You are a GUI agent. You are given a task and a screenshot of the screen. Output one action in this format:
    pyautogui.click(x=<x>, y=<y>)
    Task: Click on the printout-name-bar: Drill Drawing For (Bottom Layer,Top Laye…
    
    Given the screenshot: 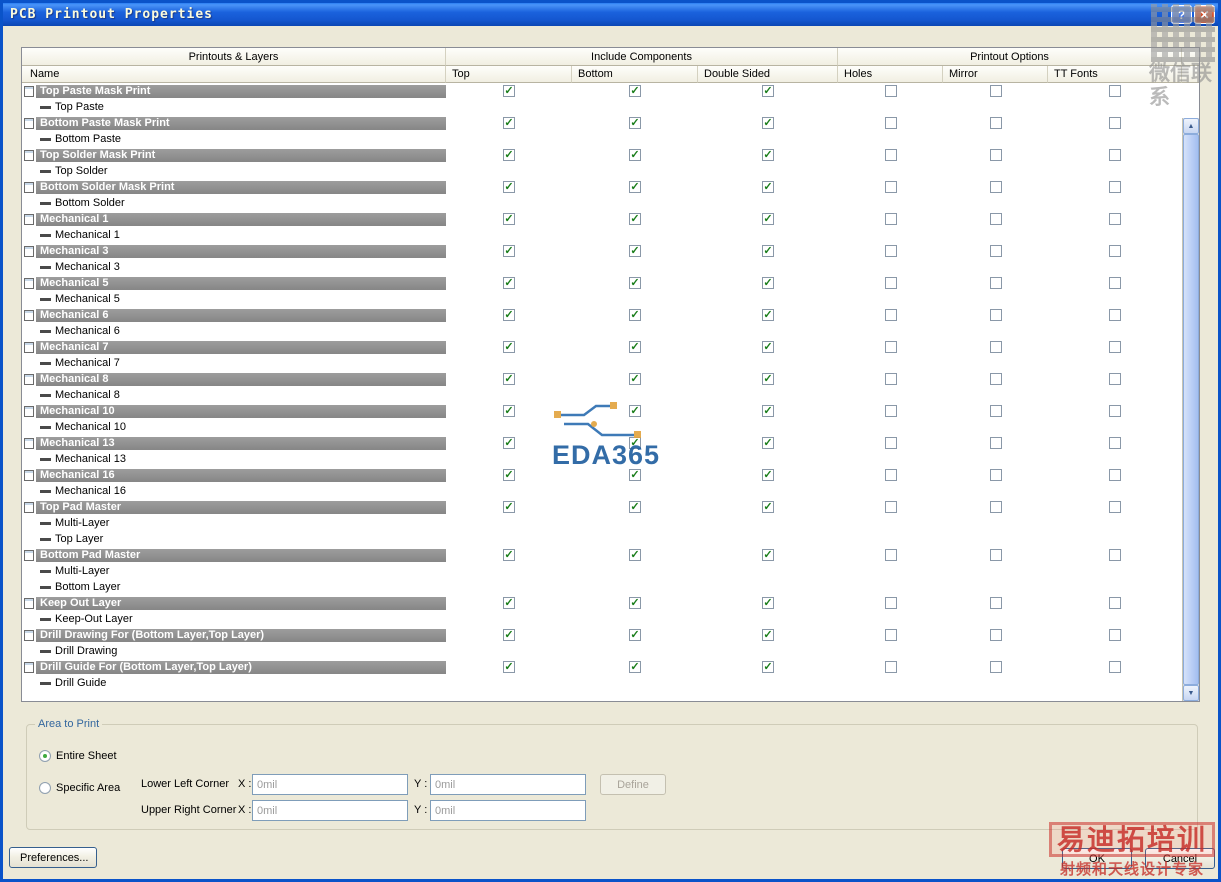 What is the action you would take?
    pyautogui.click(x=241, y=635)
    